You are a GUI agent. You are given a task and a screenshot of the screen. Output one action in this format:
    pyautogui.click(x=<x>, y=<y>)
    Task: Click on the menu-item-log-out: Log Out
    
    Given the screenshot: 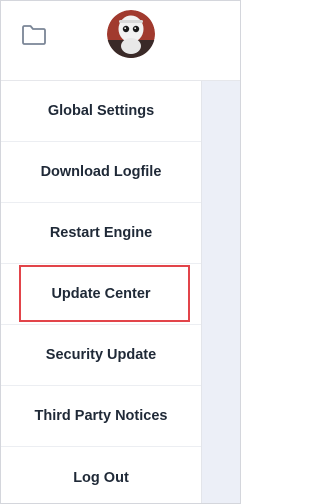 What is the action you would take?
    pyautogui.click(x=101, y=475)
    